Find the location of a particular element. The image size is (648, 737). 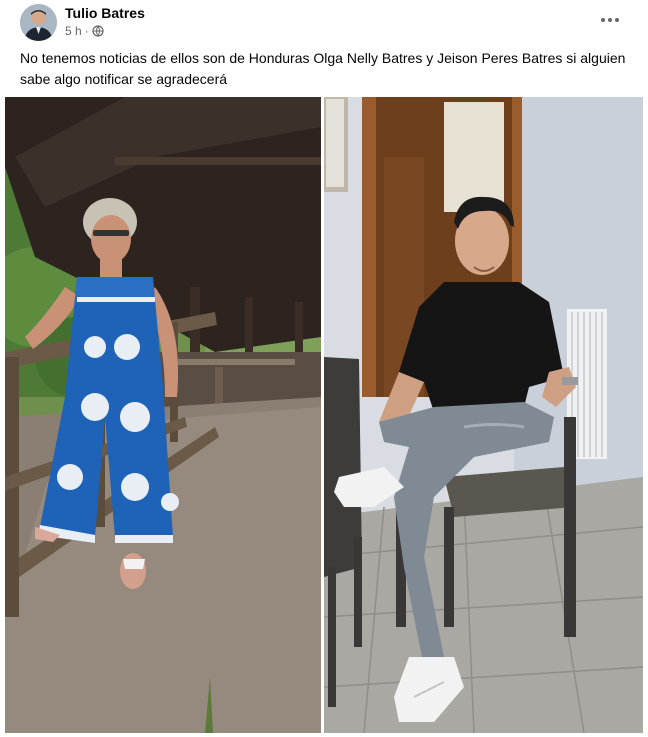

author-avatar is located at coordinates (38, 22).